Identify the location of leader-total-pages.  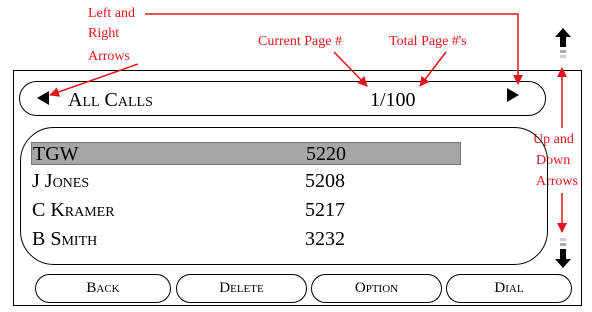
(433, 69).